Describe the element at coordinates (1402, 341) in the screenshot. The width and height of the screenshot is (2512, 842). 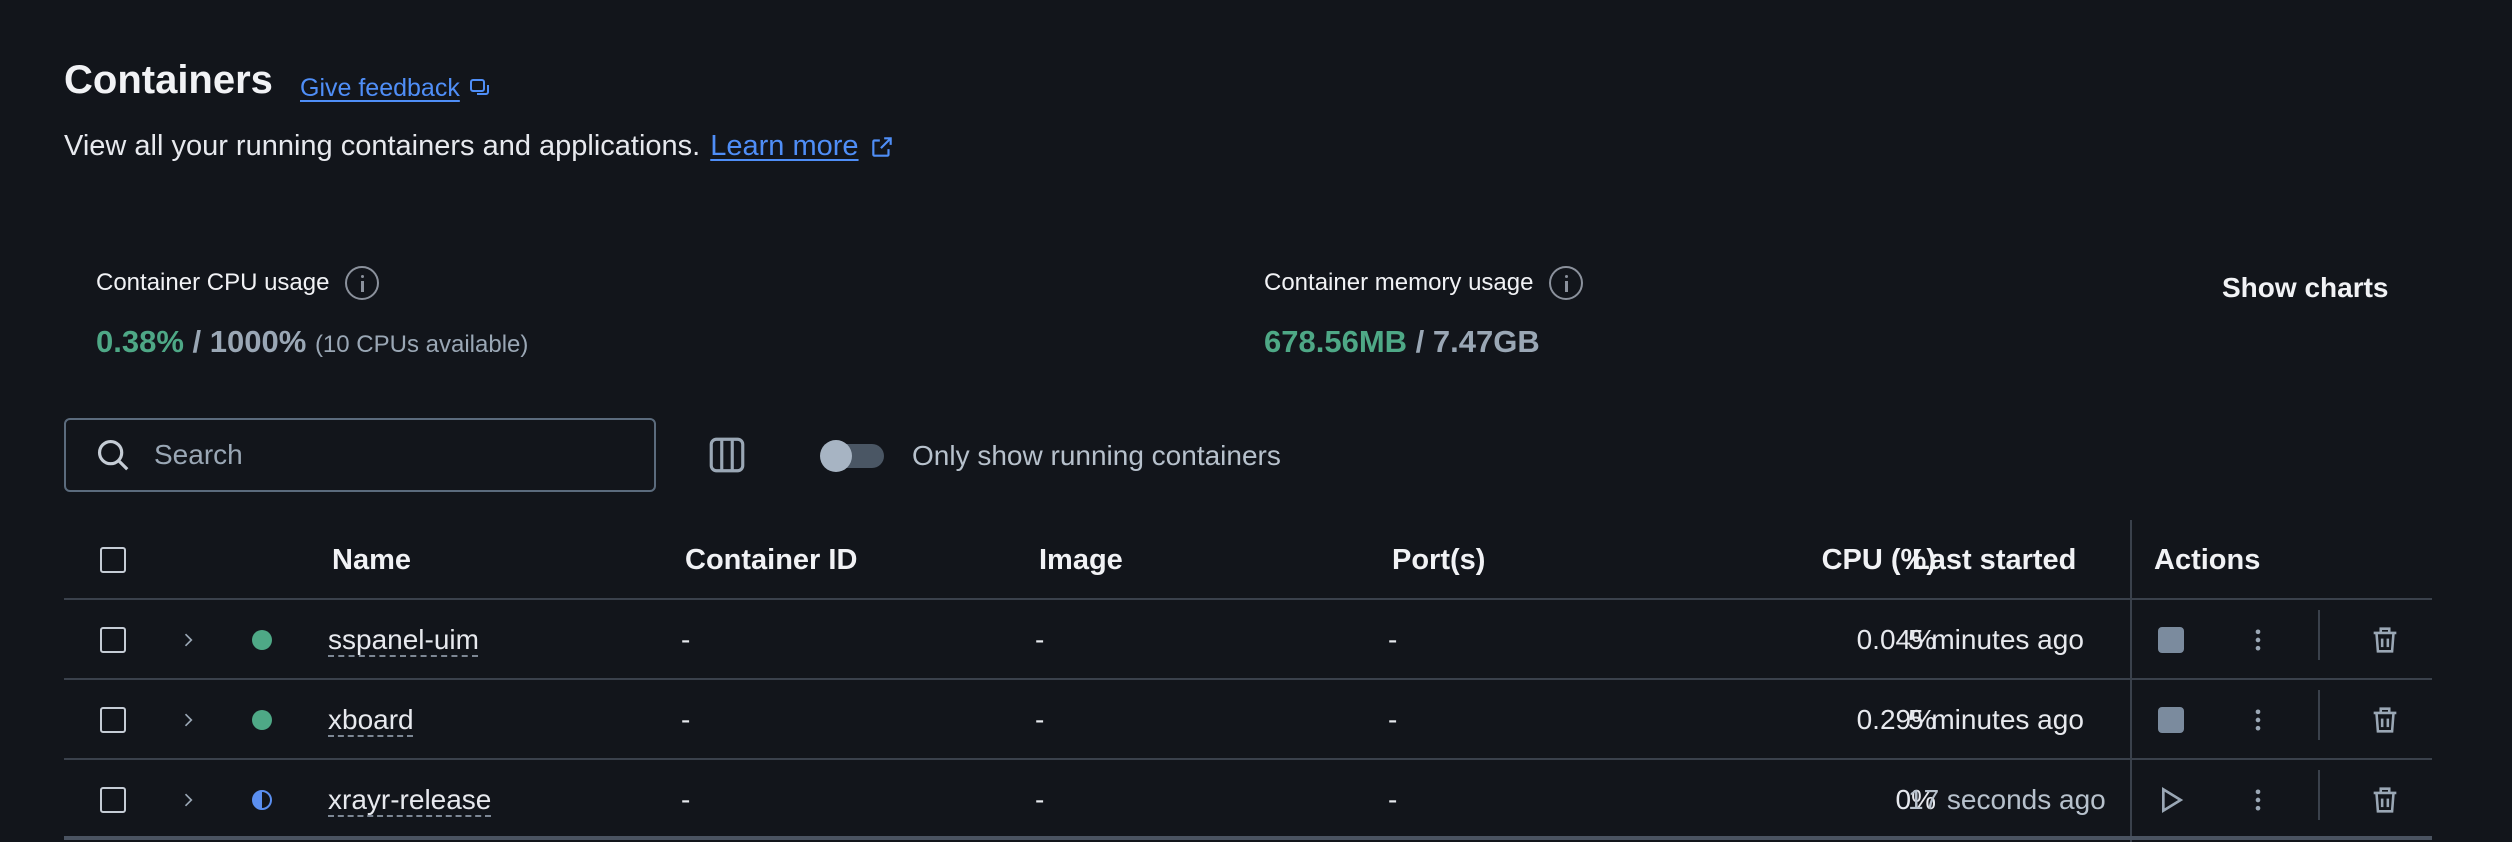
I see `memory-usage-value: 678.56MB / 7.47GB` at that location.